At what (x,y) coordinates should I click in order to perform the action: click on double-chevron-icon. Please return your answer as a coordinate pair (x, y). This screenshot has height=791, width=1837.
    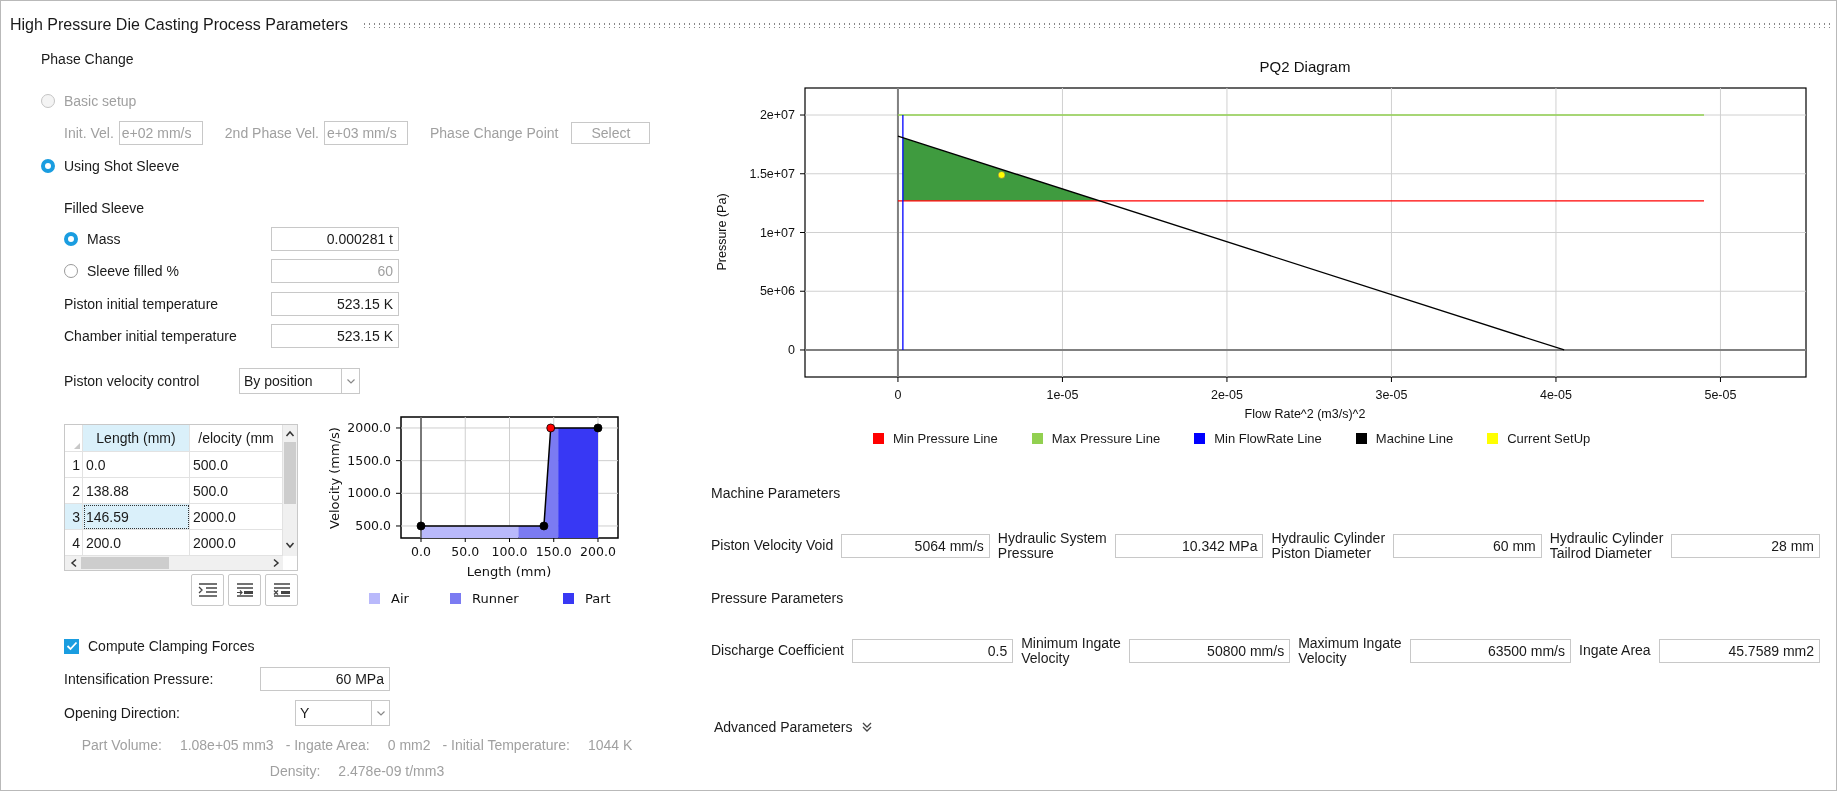
    Looking at the image, I should click on (866, 727).